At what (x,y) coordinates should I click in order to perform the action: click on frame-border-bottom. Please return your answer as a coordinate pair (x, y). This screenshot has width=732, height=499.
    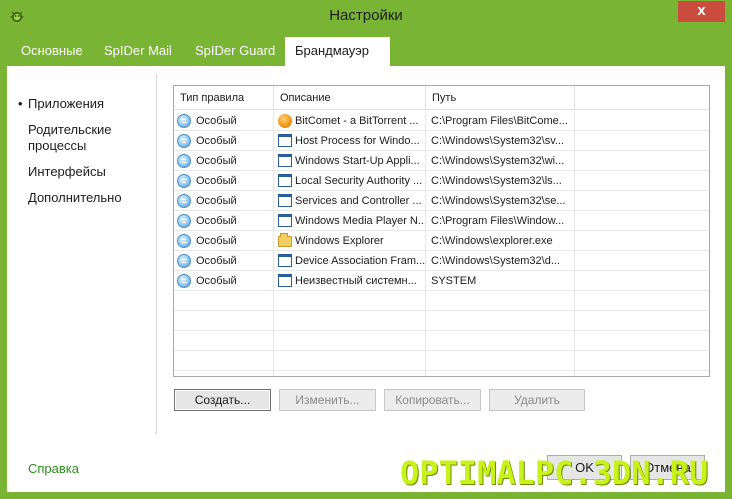
    Looking at the image, I should click on (366, 495).